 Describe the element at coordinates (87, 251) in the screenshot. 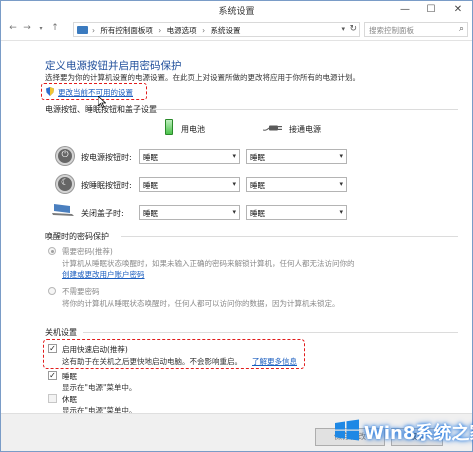

I see `radio-label: 需要密码(推荐)` at that location.